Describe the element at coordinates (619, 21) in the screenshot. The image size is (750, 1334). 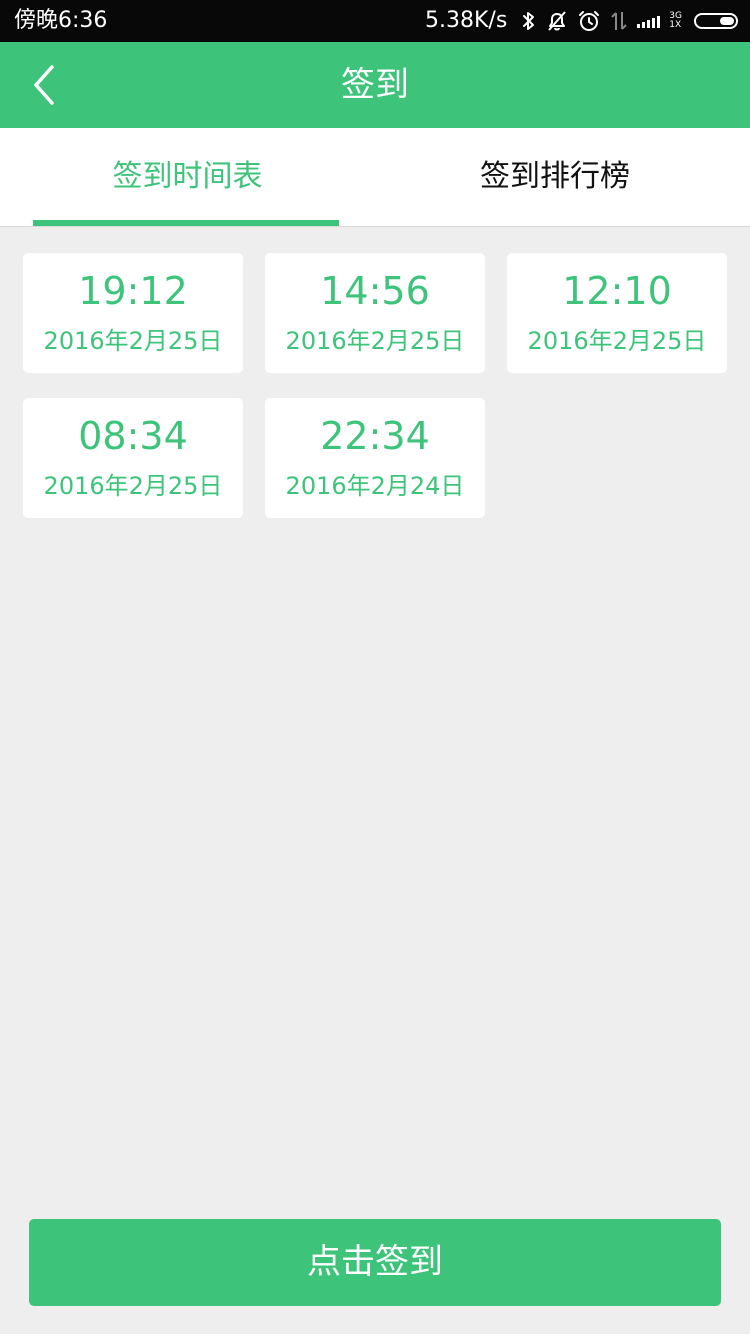
I see `data-transfer-icon` at that location.